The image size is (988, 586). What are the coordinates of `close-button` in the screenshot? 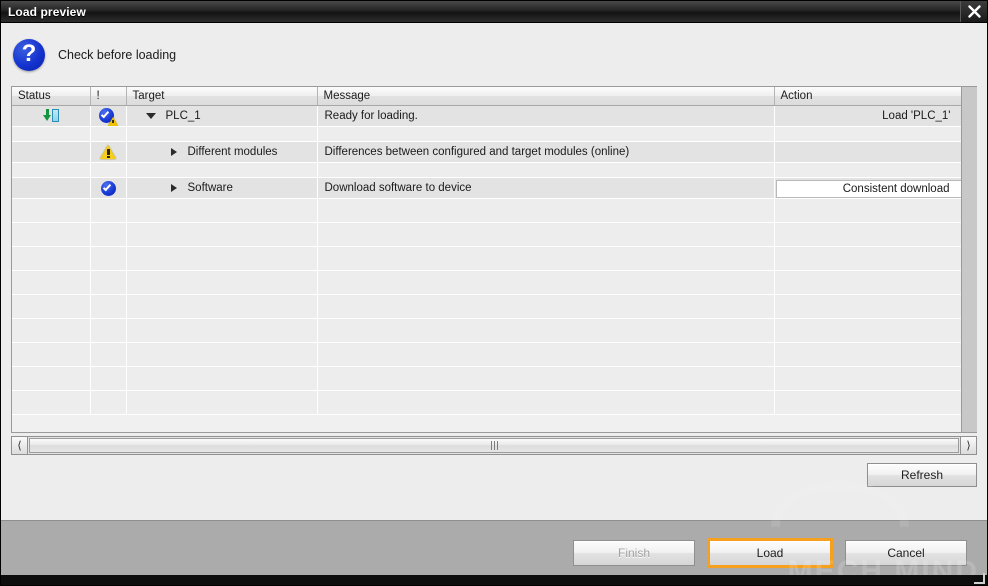 It's located at (973, 11).